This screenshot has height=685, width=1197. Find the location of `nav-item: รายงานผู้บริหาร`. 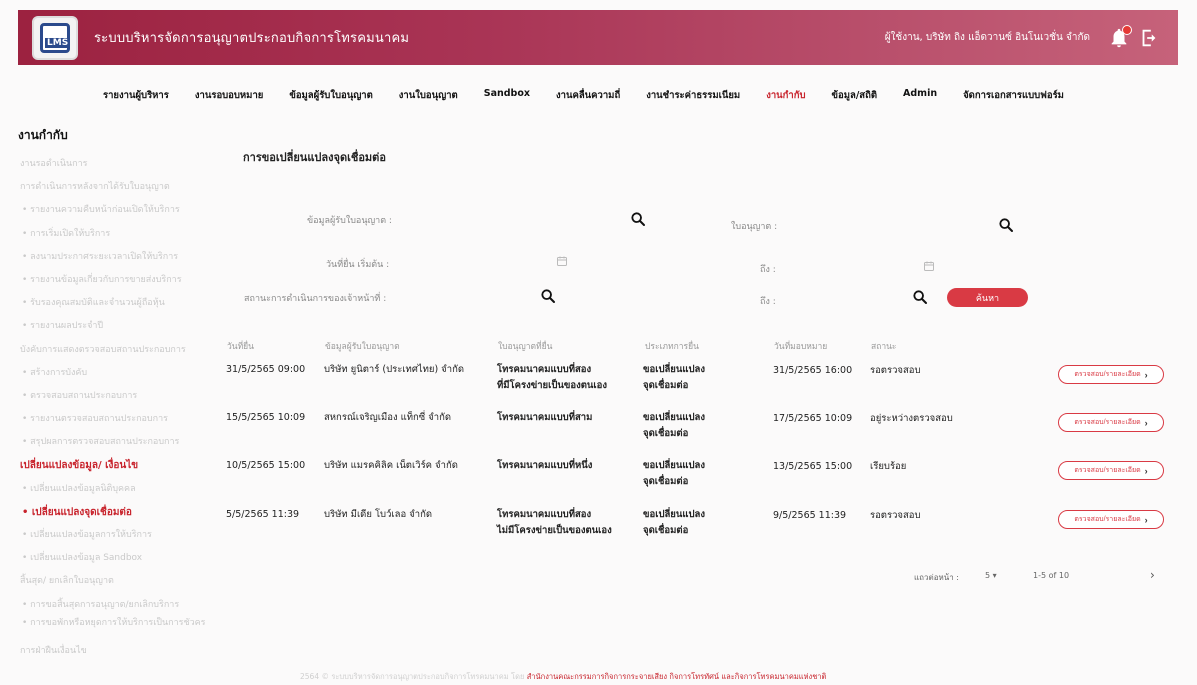

nav-item: รายงานผู้บริหาร is located at coordinates (136, 95).